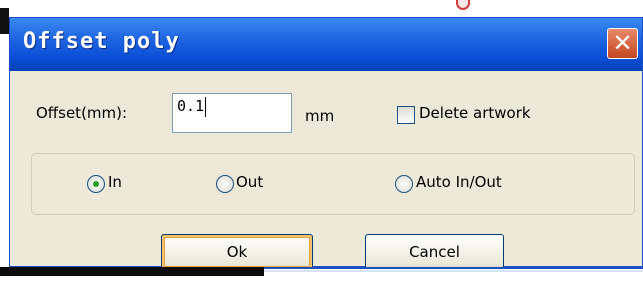 This screenshot has width=643, height=302. I want to click on radio-auto-in-out, so click(404, 184).